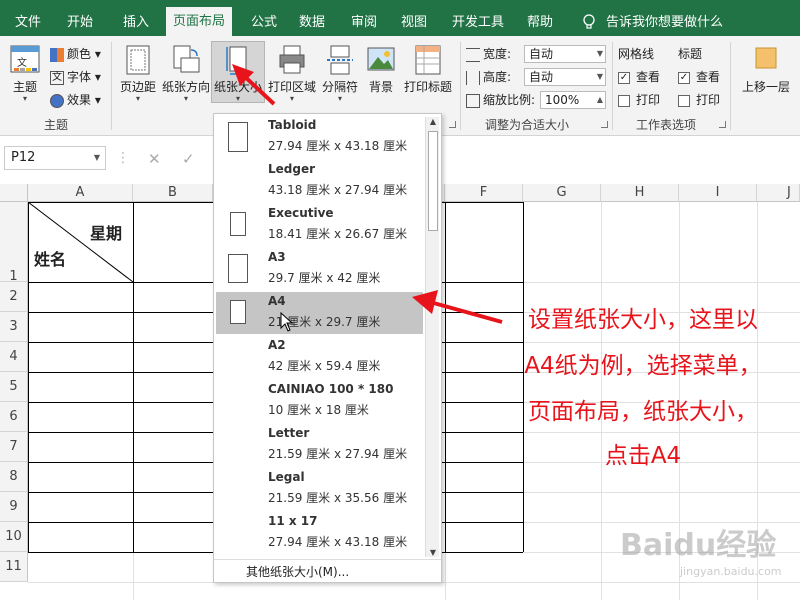  Describe the element at coordinates (57, 54) in the screenshot. I see `colors-icon` at that location.